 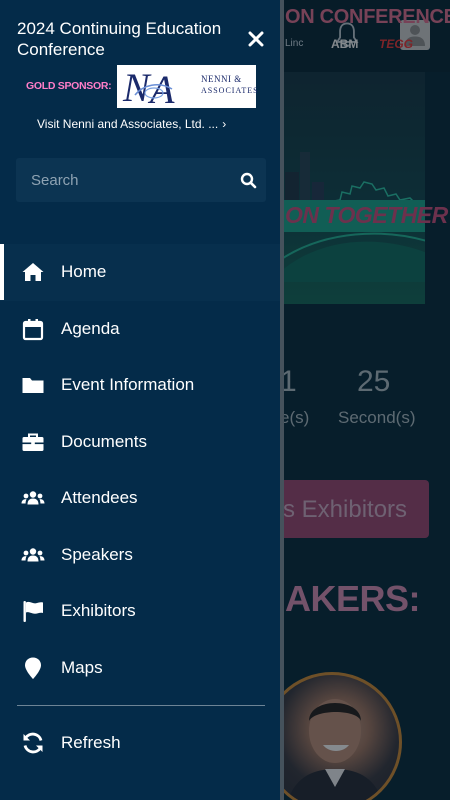 What do you see at coordinates (140, 668) in the screenshot?
I see `nav-item-maps: Maps` at bounding box center [140, 668].